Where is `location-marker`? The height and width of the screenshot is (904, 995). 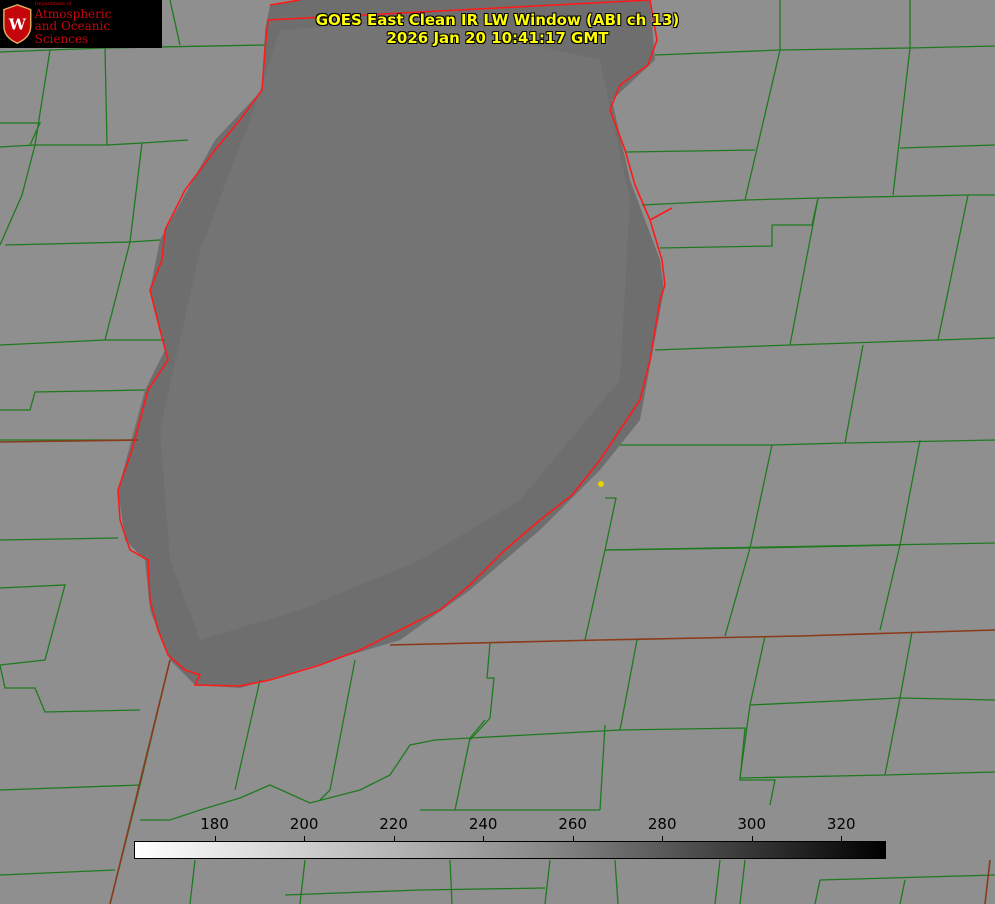
location-marker is located at coordinates (601, 484).